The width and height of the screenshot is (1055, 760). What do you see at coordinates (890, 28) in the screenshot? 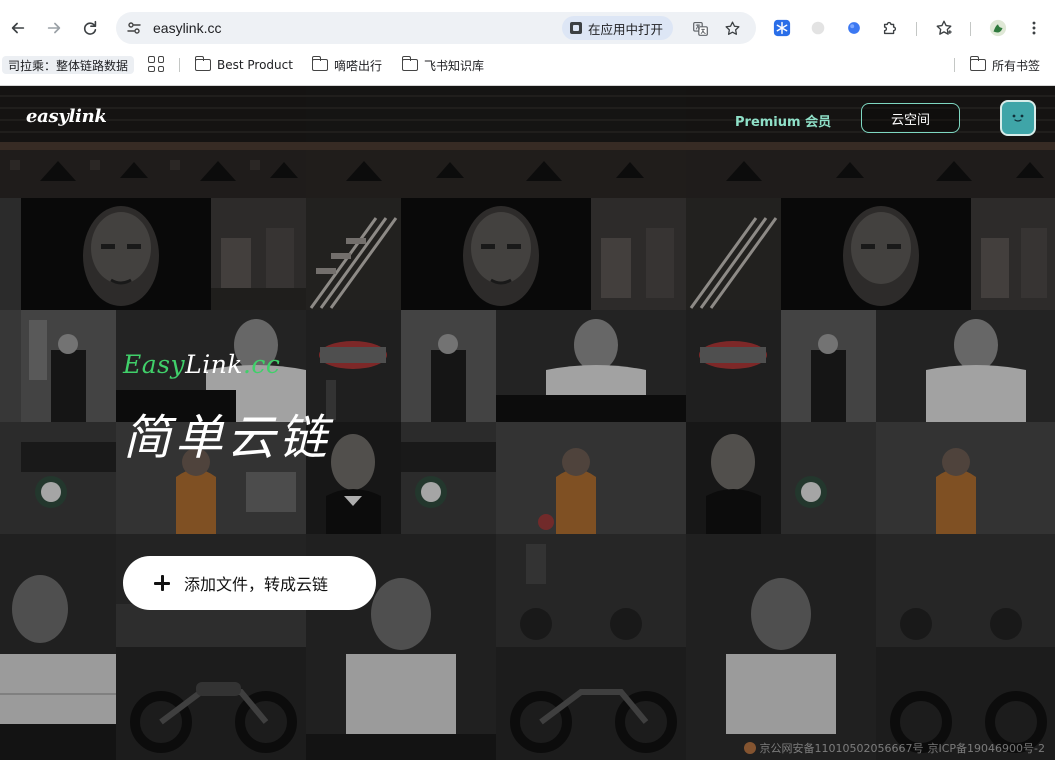
I see `extensions-puzzle-icon` at bounding box center [890, 28].